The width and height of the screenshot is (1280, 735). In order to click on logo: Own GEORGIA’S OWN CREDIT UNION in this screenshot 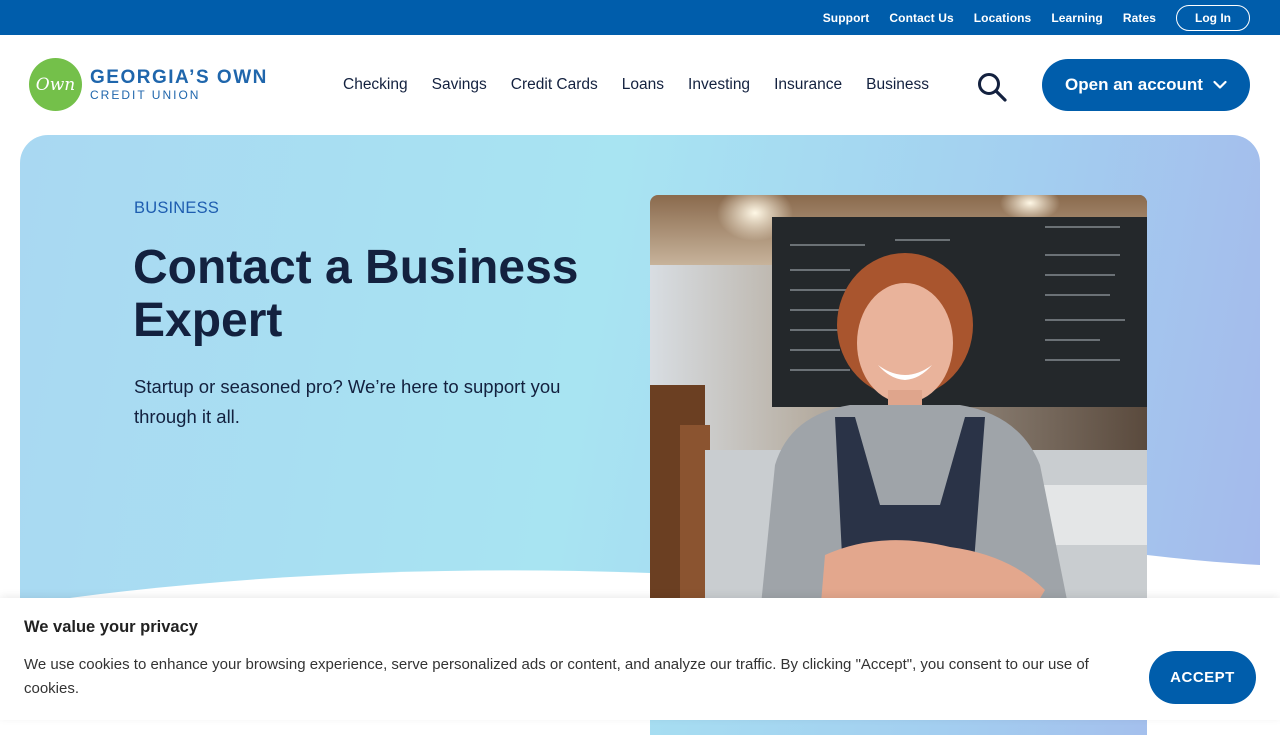, I will do `click(148, 84)`.